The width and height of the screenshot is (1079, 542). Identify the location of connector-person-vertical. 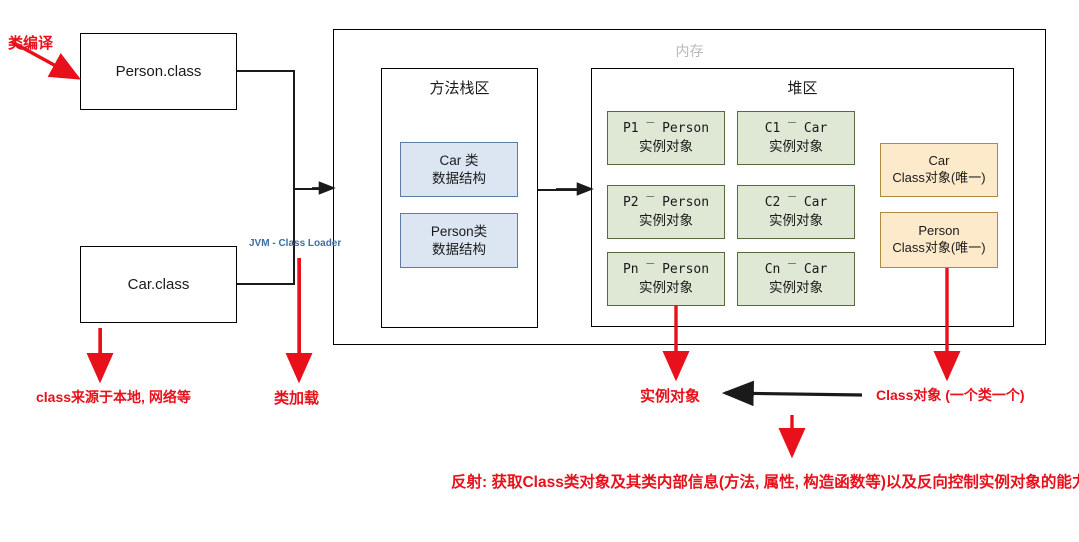
(294, 129).